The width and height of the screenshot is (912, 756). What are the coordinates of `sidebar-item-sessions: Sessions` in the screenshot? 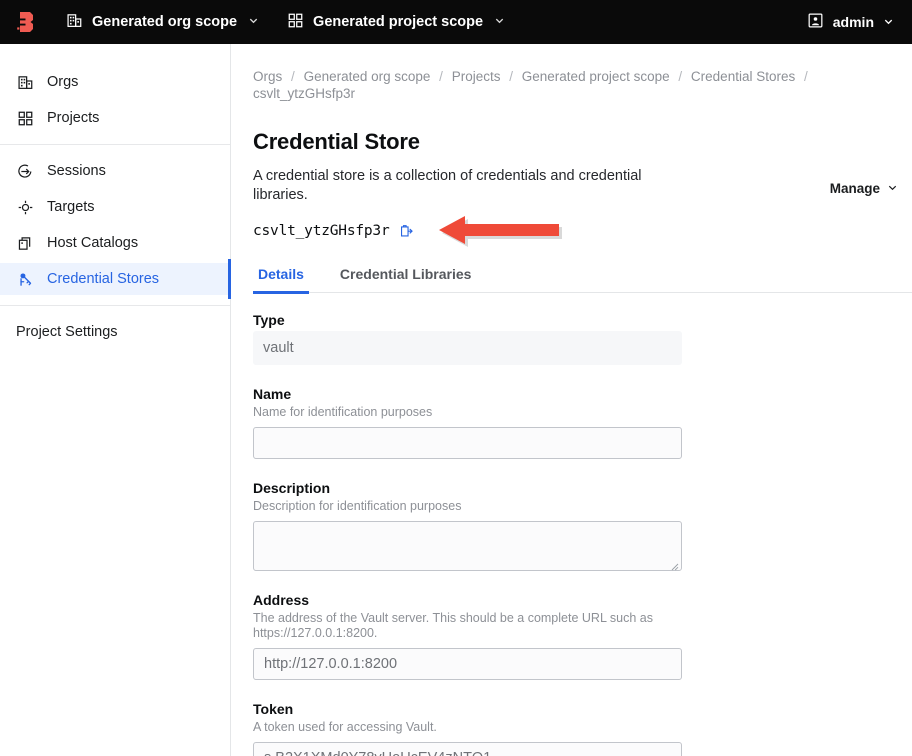 It's located at (115, 171).